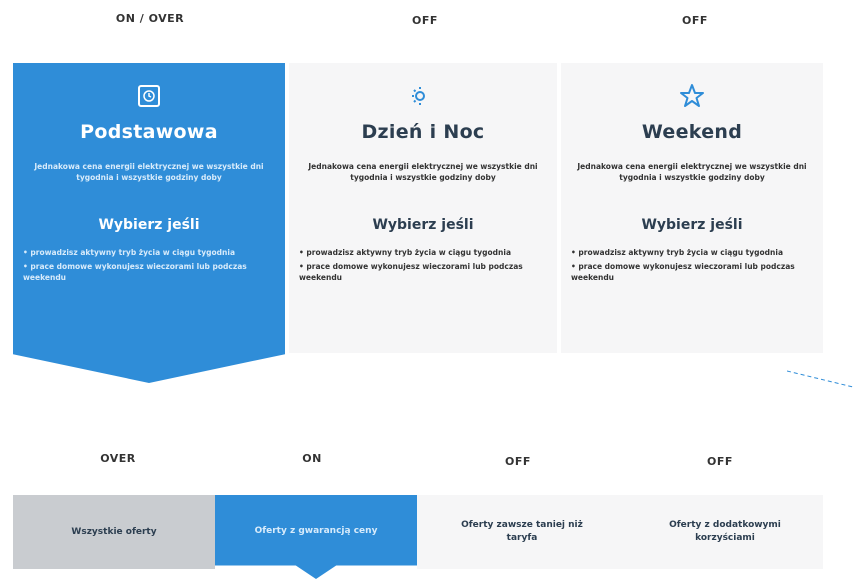 The image size is (853, 580). Describe the element at coordinates (118, 458) in the screenshot. I see `state-label-tab-1: OVER` at that location.